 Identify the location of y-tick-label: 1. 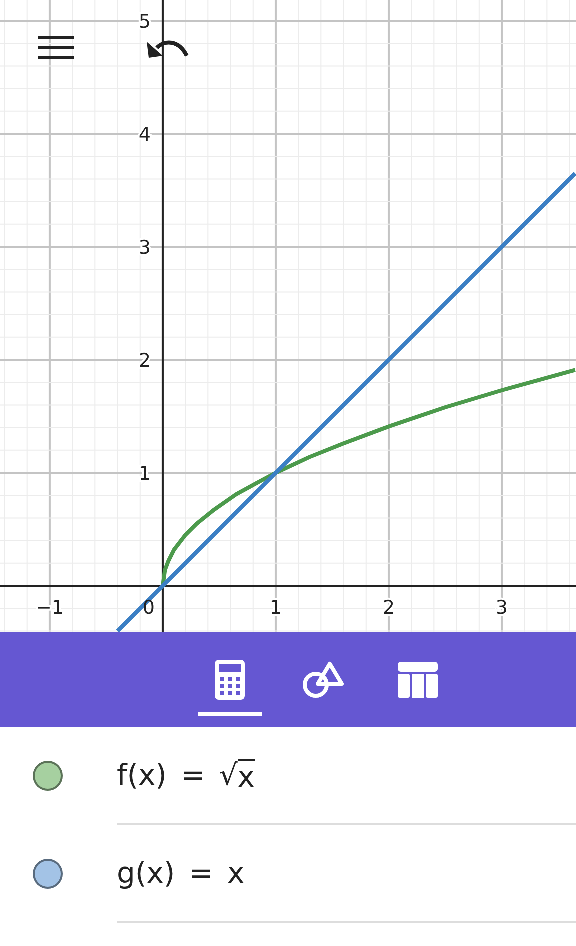
(144, 474).